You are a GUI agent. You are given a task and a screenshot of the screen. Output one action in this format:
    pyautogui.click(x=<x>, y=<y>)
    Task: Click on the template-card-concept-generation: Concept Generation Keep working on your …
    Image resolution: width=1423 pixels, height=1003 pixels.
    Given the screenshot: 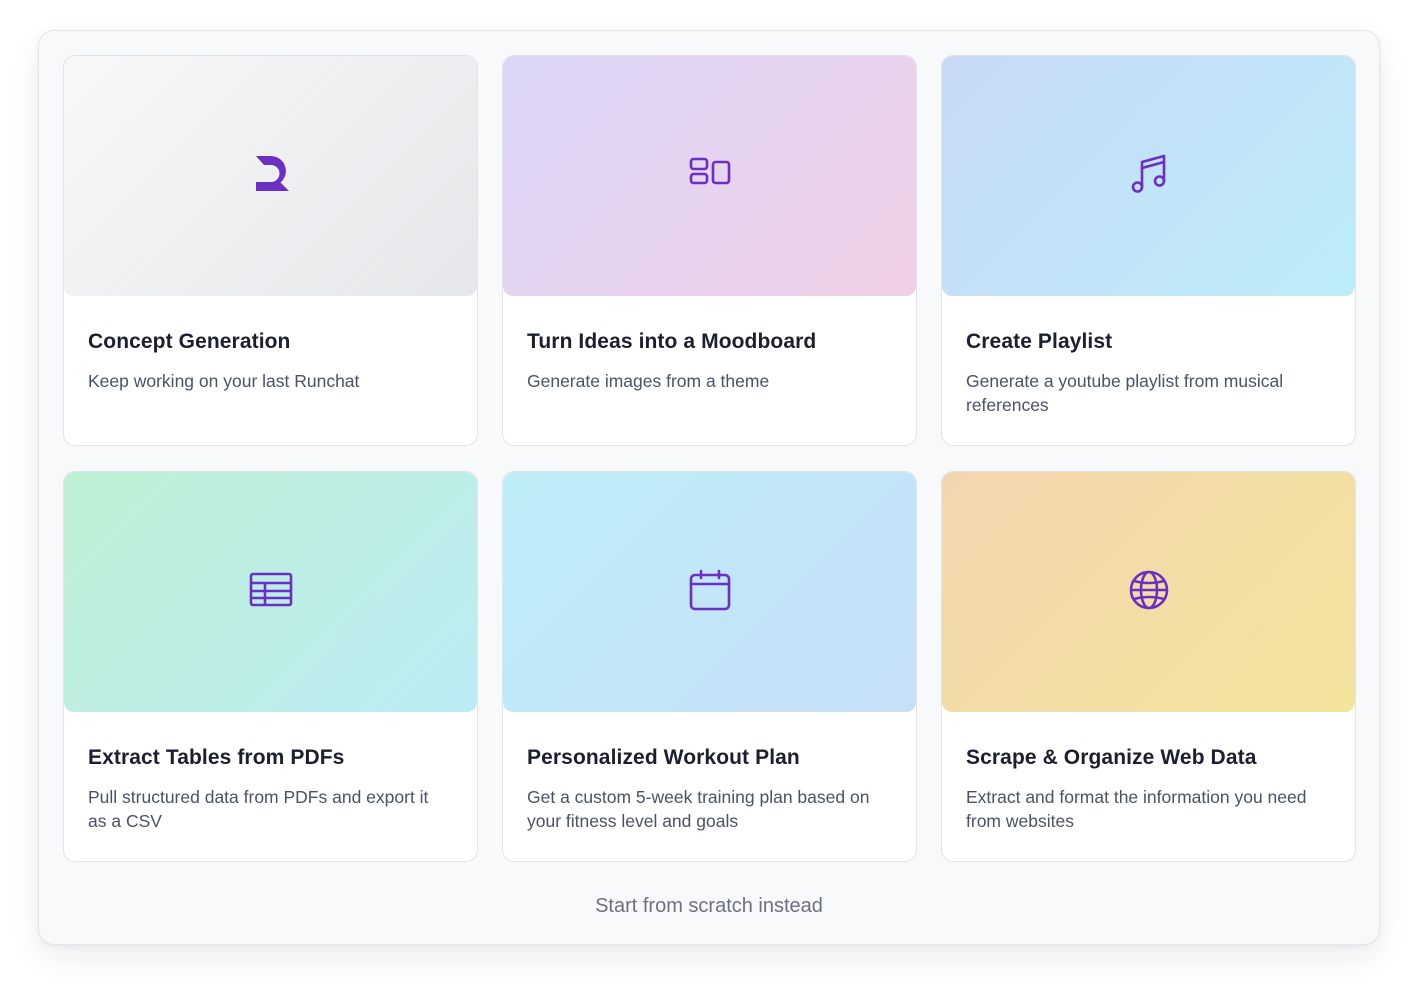 What is the action you would take?
    pyautogui.click(x=270, y=250)
    